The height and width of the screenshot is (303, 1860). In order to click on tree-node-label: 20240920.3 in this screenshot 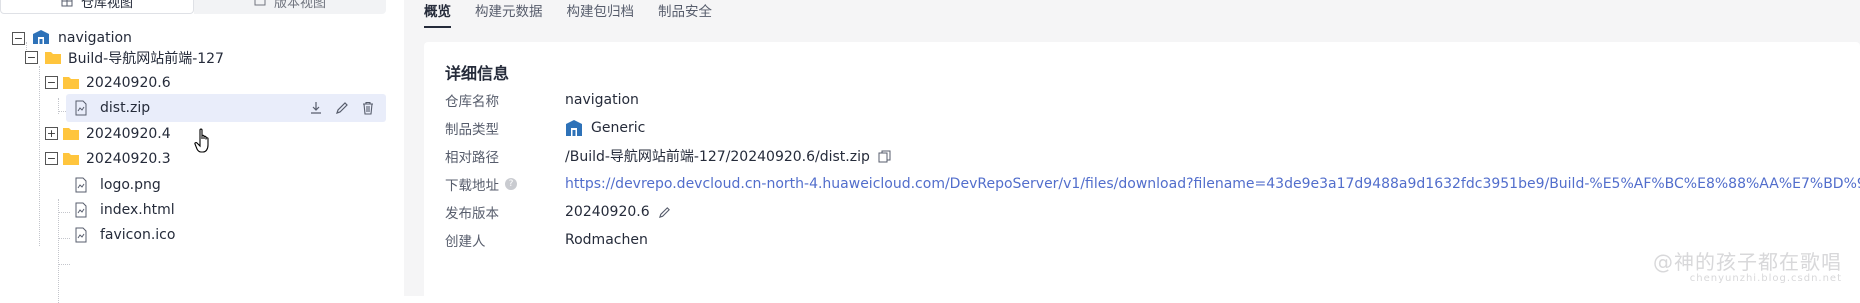, I will do `click(128, 159)`.